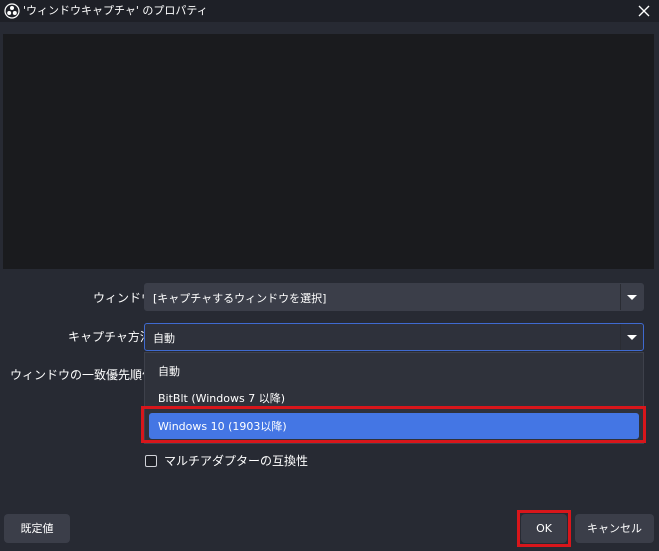 This screenshot has width=659, height=551. What do you see at coordinates (115, 10) in the screenshot?
I see `window-title: 'ウィンドウキャプチャ' のプロパティ` at bounding box center [115, 10].